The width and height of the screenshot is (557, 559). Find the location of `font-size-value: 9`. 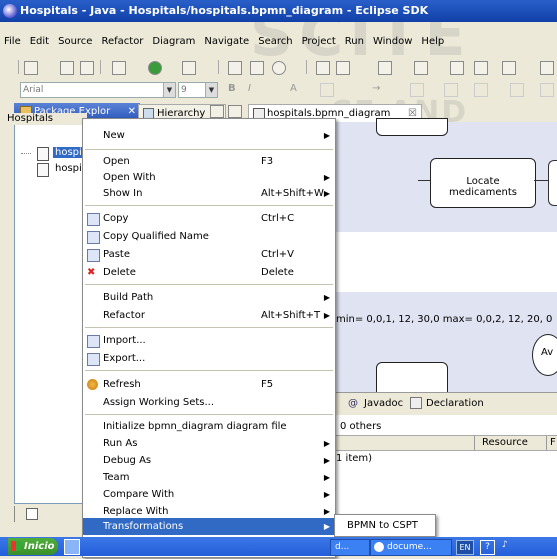

font-size-value: 9 is located at coordinates (184, 90).